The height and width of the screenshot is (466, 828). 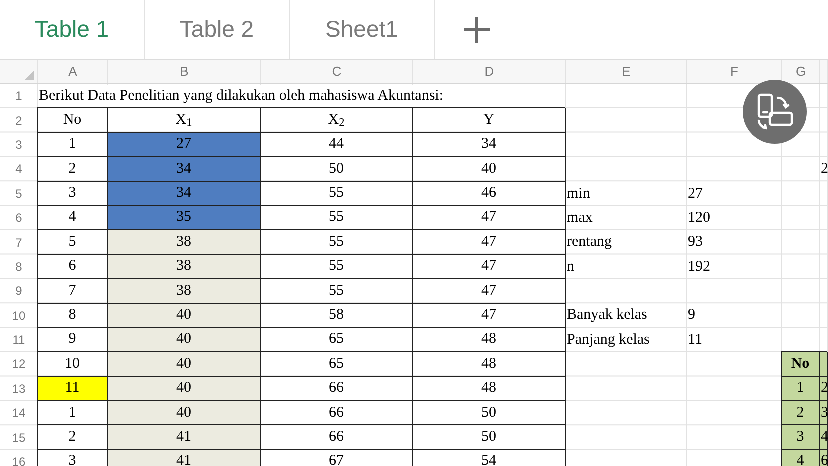 I want to click on table-cell, so click(x=824, y=364).